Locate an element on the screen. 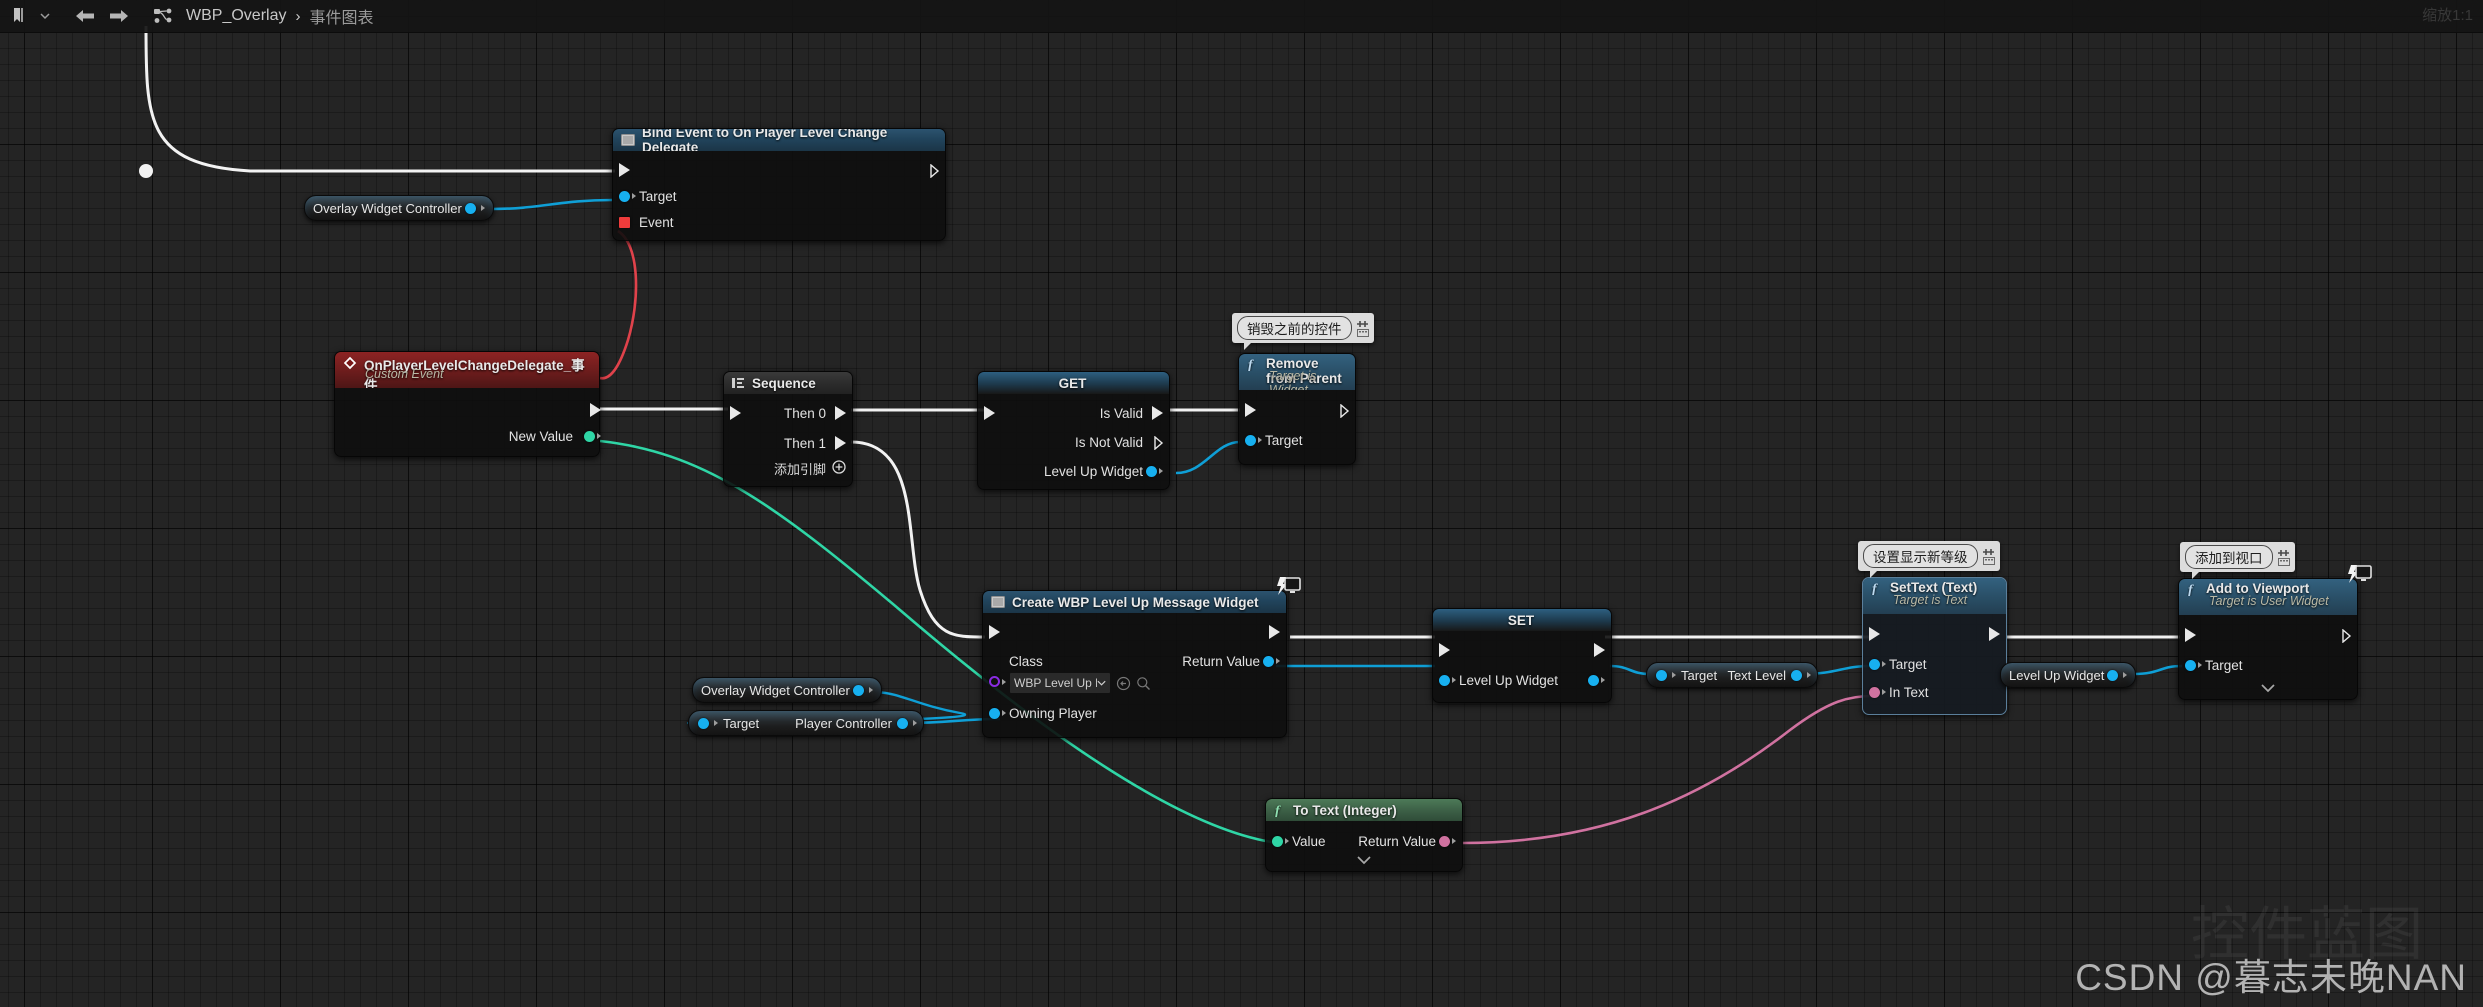  player-controller-out-pin is located at coordinates (902, 723).